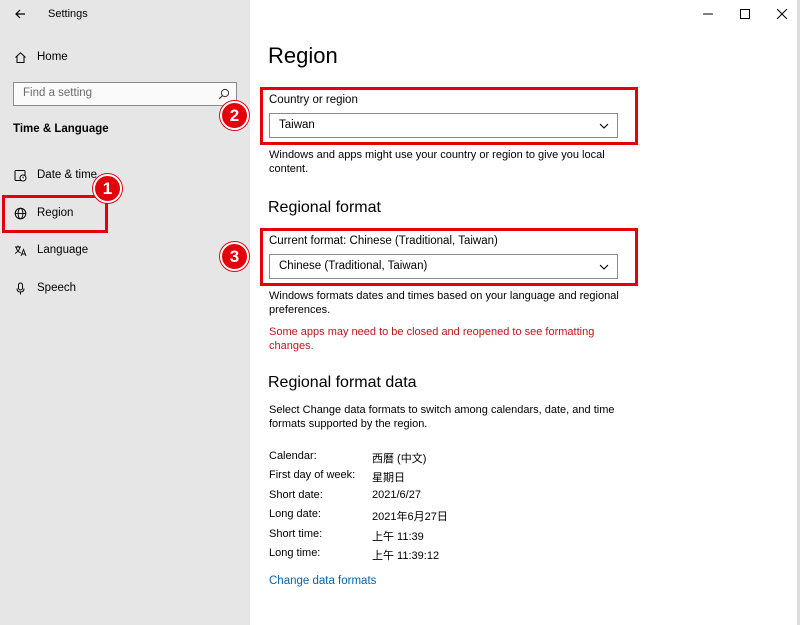 The image size is (800, 625). What do you see at coordinates (396, 495) in the screenshot?
I see `data-value: 2021/6/27` at bounding box center [396, 495].